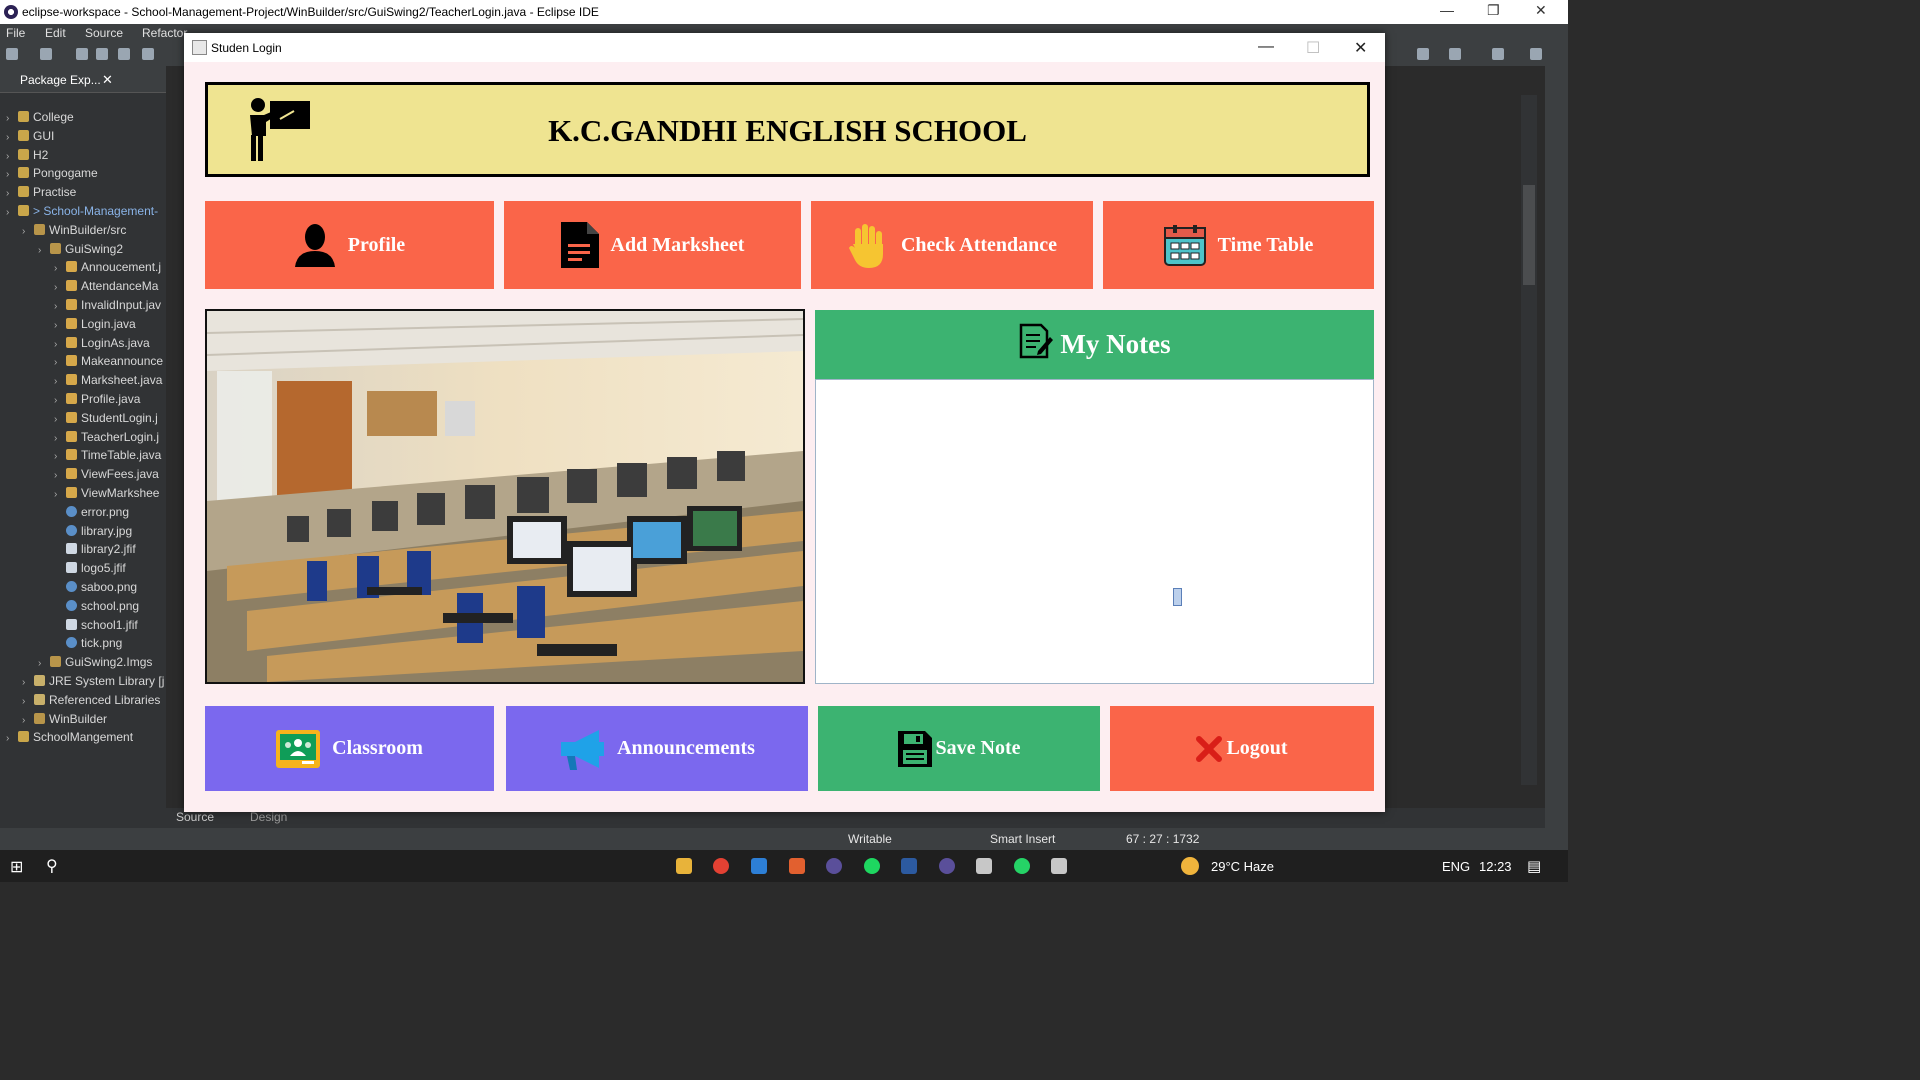 The image size is (1920, 1080). What do you see at coordinates (90, 570) in the screenshot?
I see `tree-item: logo5.jfif` at bounding box center [90, 570].